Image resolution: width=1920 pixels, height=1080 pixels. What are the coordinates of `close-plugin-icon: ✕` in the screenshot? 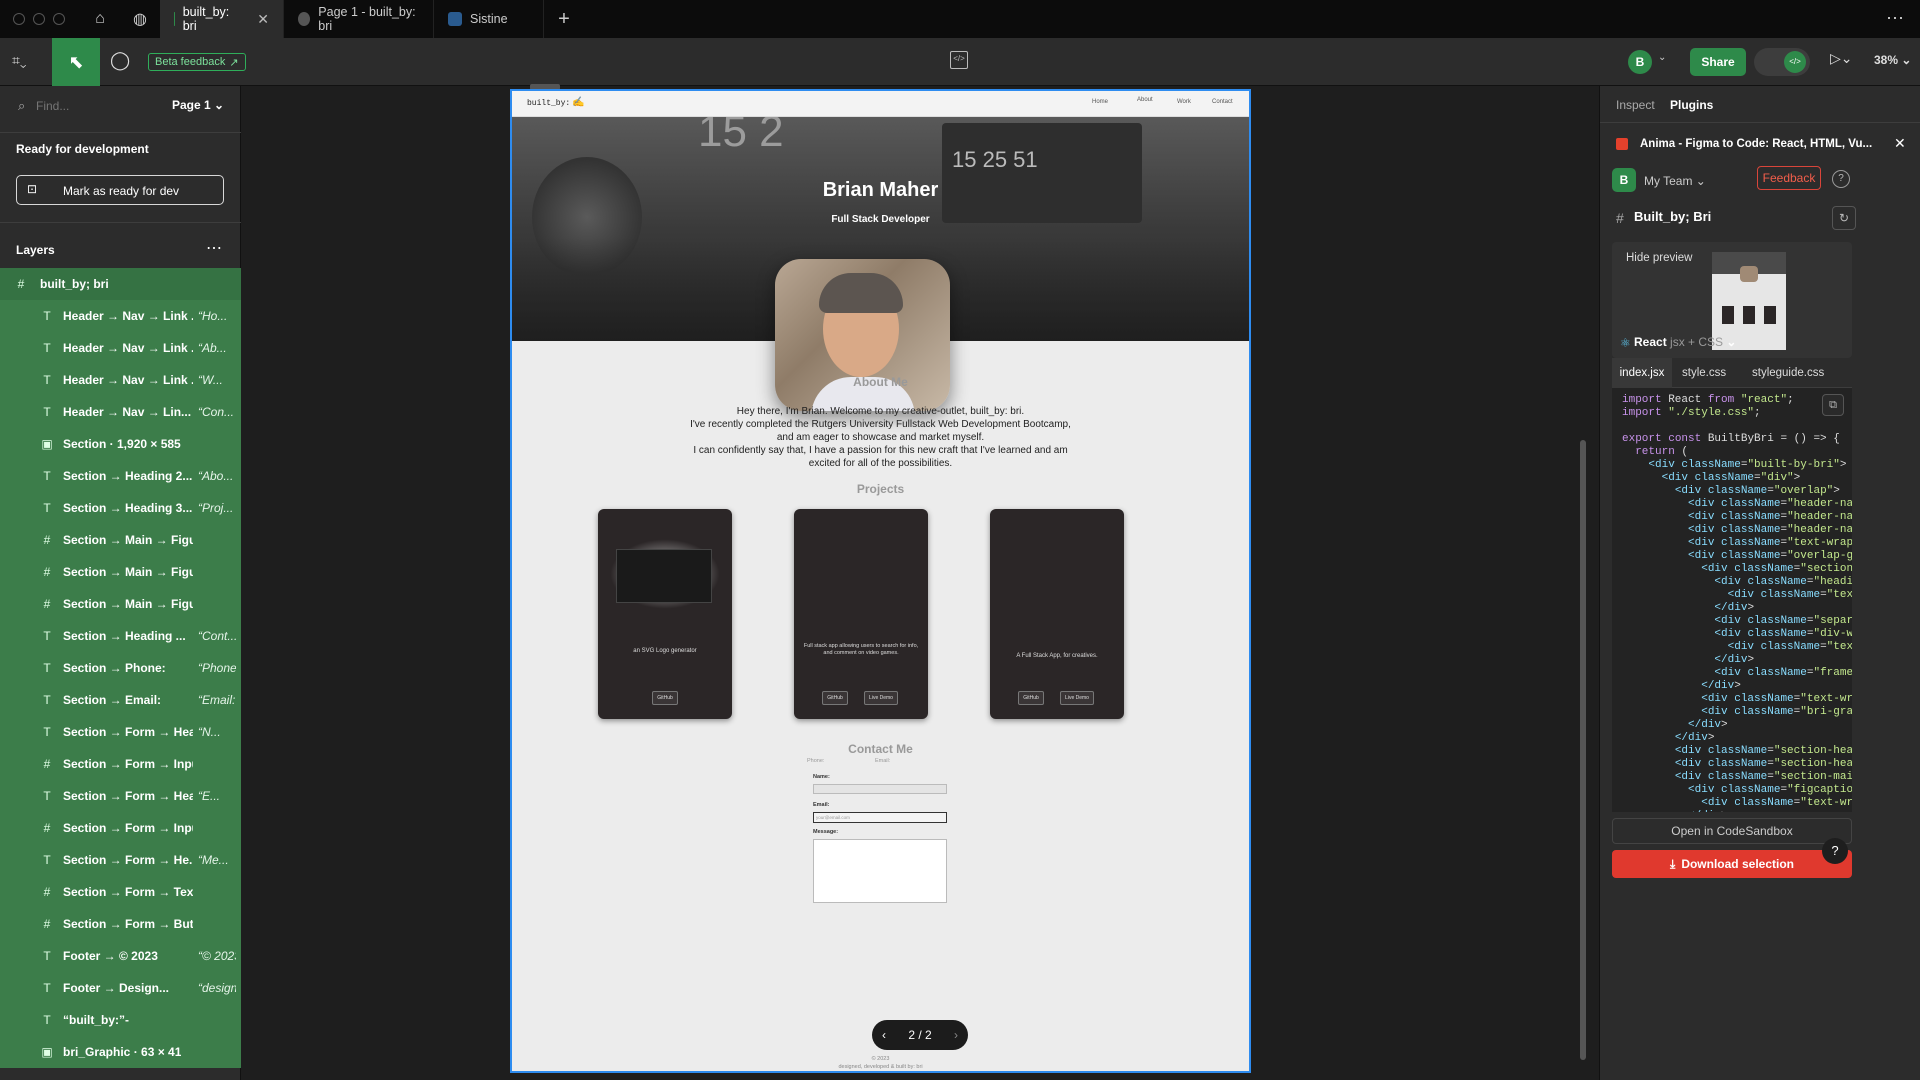 It's located at (1900, 143).